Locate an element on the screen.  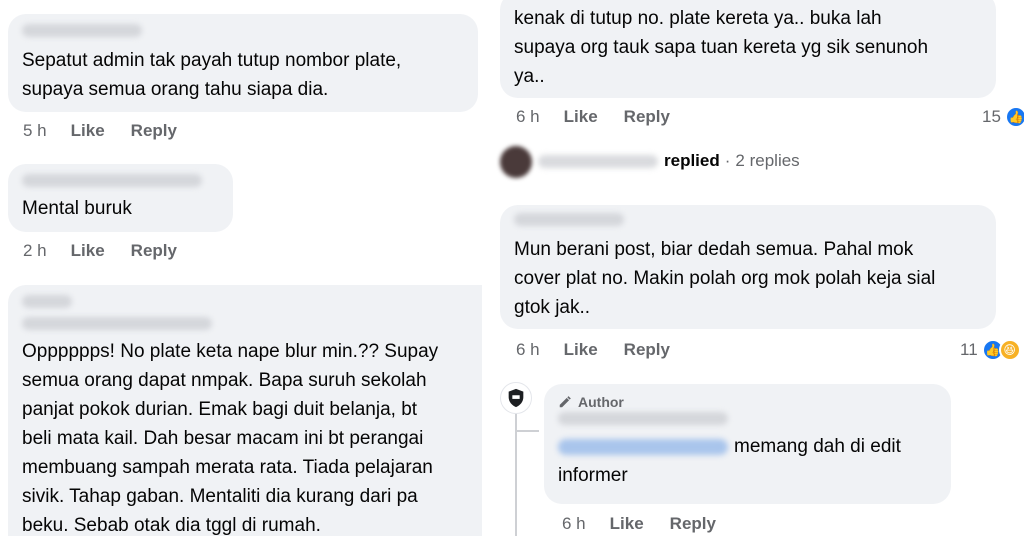
author-reply-bubble: Author memang dah di edit informer is located at coordinates (747, 444).